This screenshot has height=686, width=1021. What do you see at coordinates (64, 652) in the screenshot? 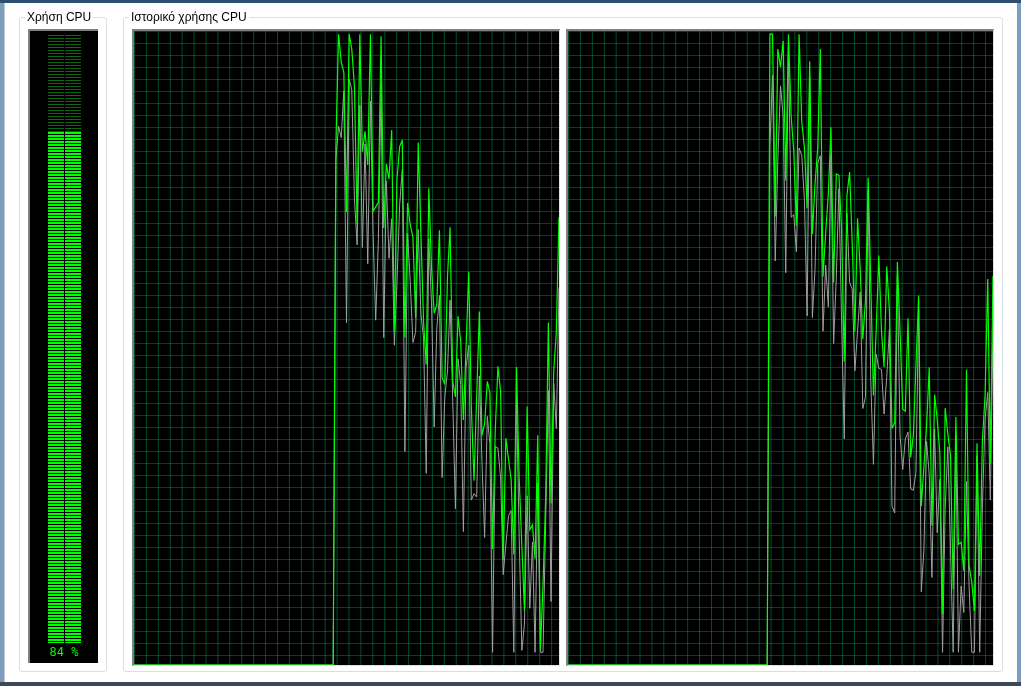
I see `cpu-percent: 84 %` at bounding box center [64, 652].